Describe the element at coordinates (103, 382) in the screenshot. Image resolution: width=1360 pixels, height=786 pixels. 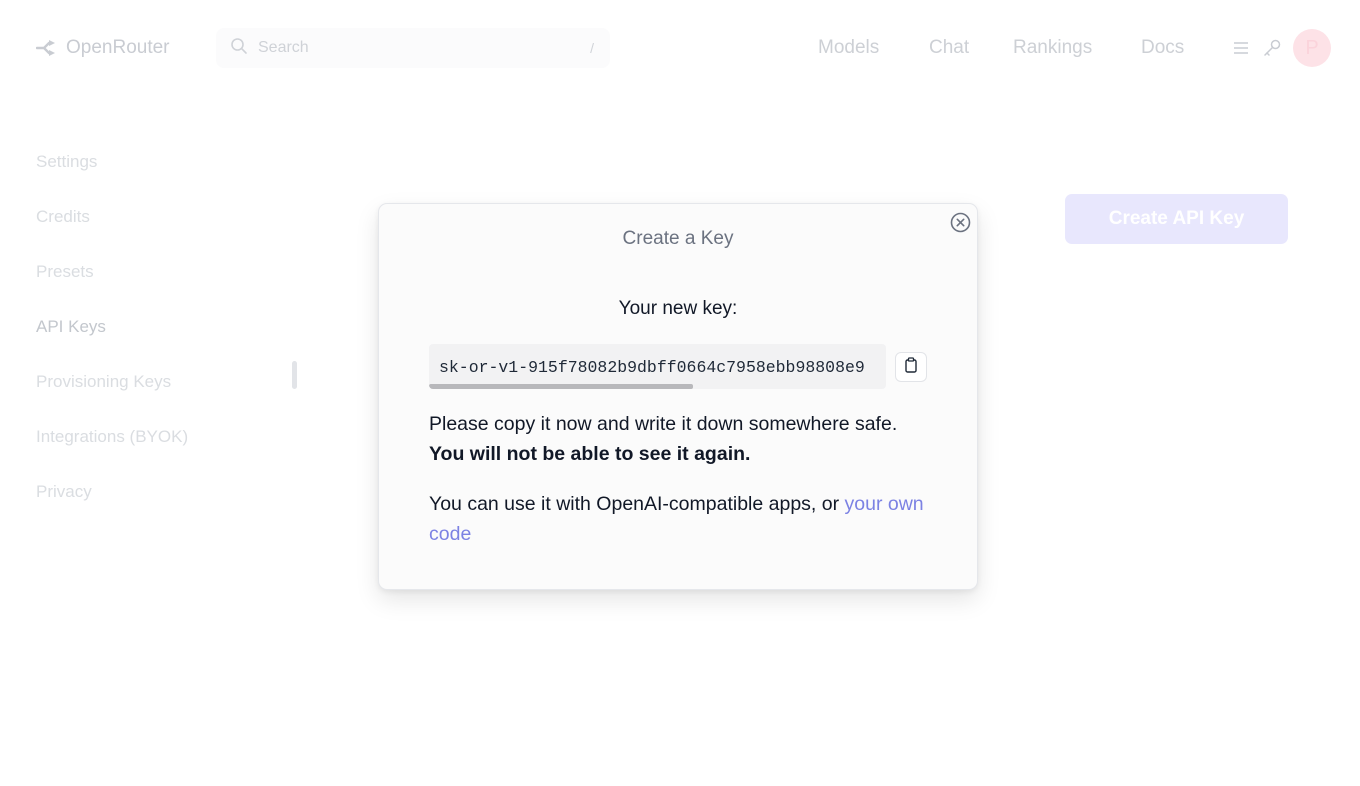
I see `sidebar-item-provisioning-keys: Provisioning Keys` at that location.